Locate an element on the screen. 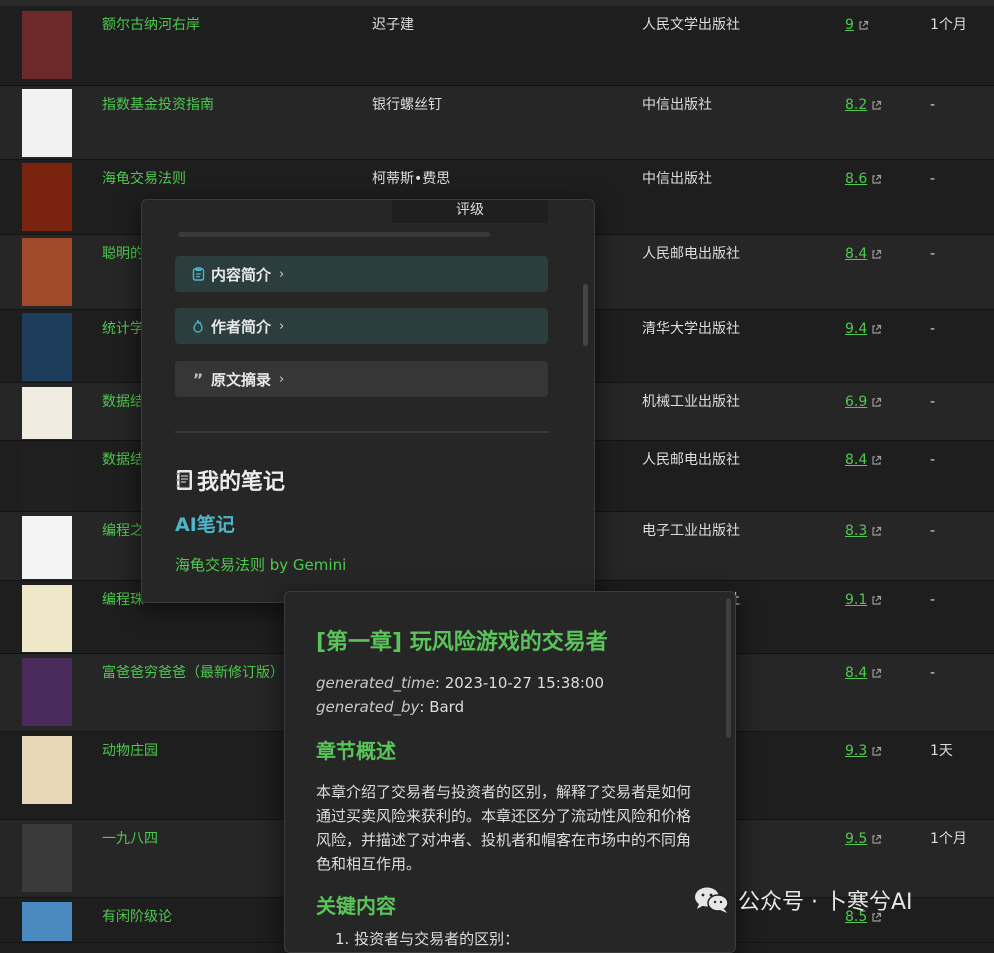  book-title-link: 动物庄园 is located at coordinates (130, 751).